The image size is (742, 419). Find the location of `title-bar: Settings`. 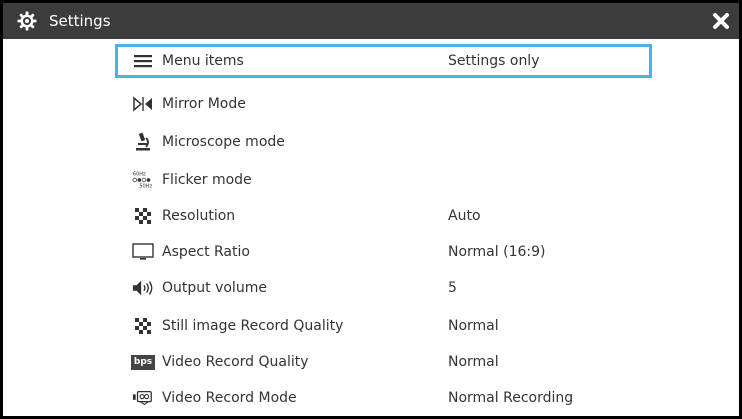

title-bar: Settings is located at coordinates (371, 21).